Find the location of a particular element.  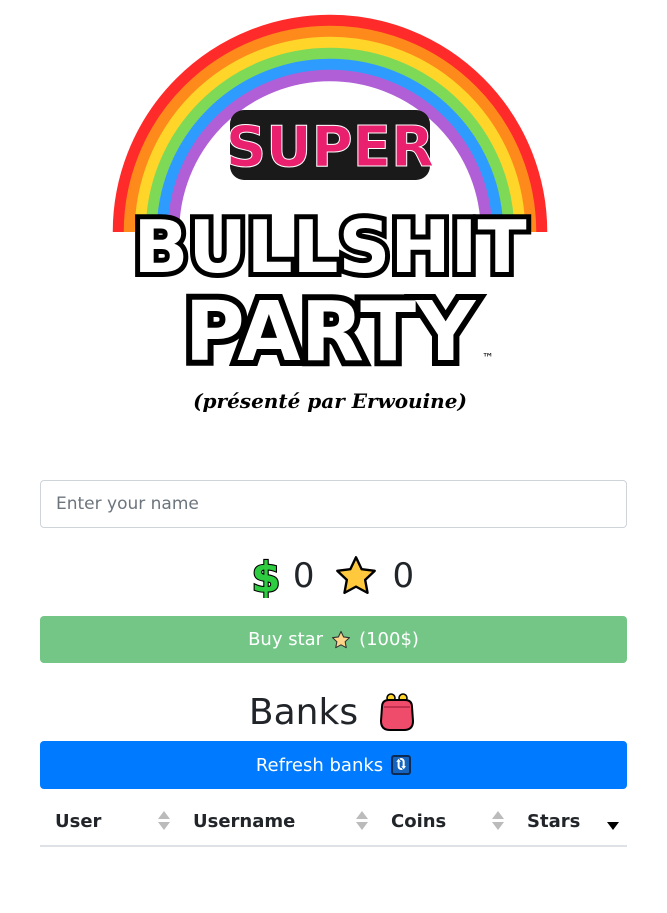

column-label: Username is located at coordinates (244, 821).